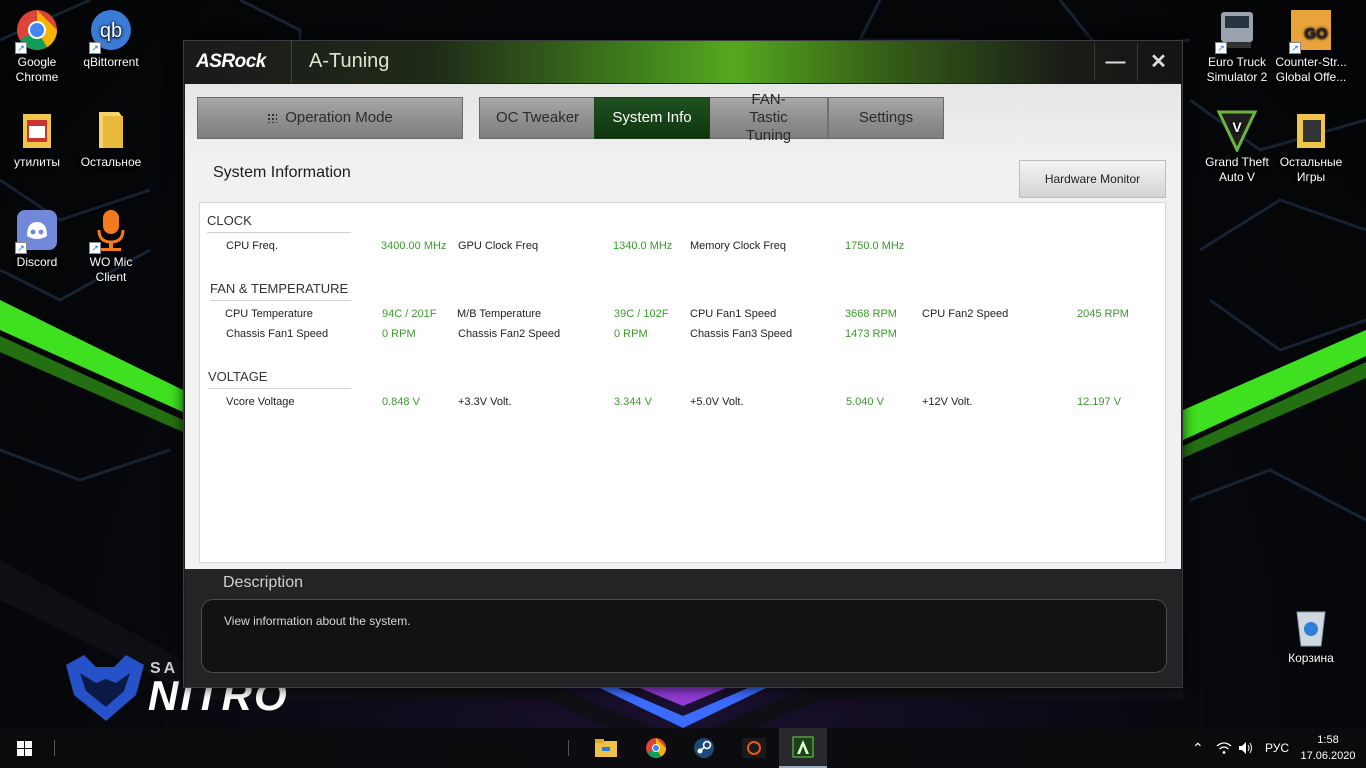 The height and width of the screenshot is (768, 1366). I want to click on desktop-icon-euro-truck: ↗ Euro Truck Simulator 2, so click(1237, 46).